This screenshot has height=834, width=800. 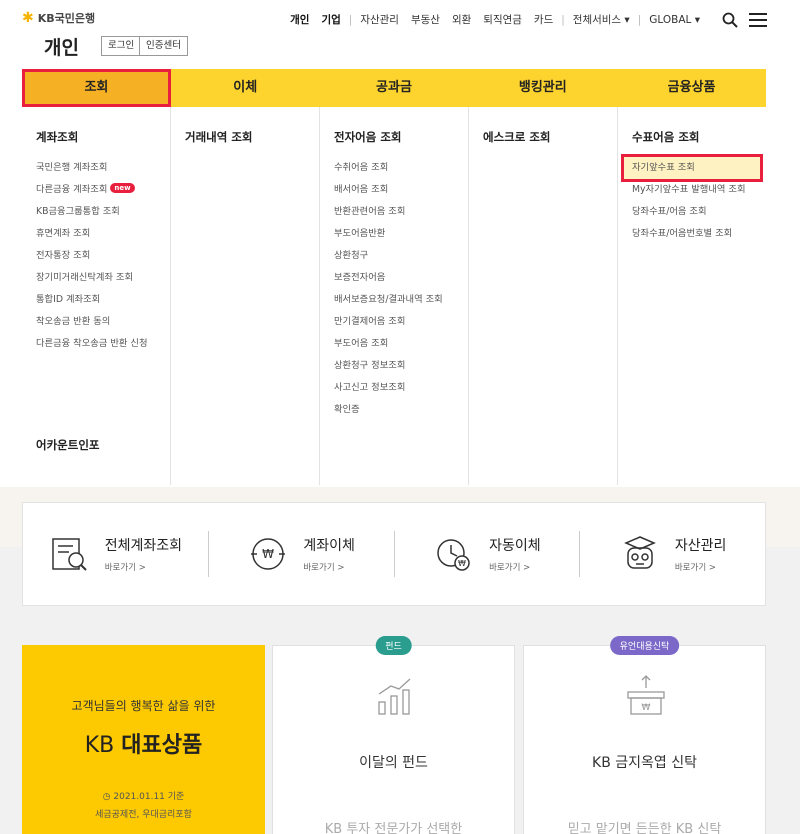 I want to click on menu-heading-escrow: 에스크로 조회, so click(x=550, y=137).